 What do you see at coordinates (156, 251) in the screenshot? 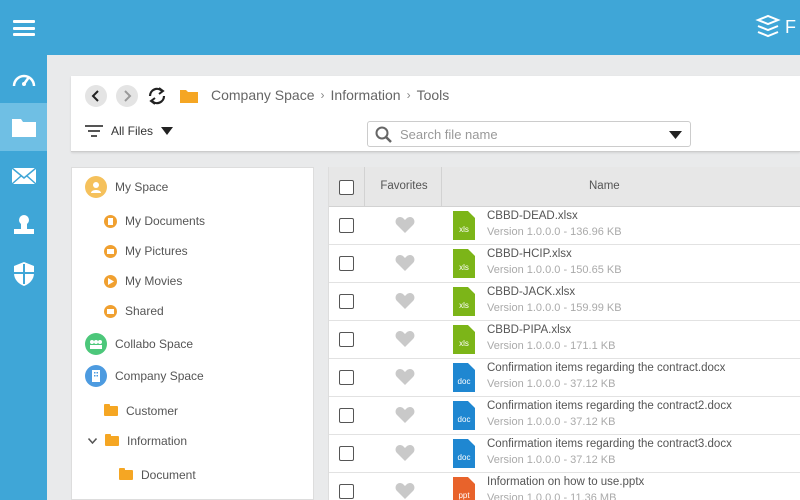
I see `tree-item-label: My Pictures` at bounding box center [156, 251].